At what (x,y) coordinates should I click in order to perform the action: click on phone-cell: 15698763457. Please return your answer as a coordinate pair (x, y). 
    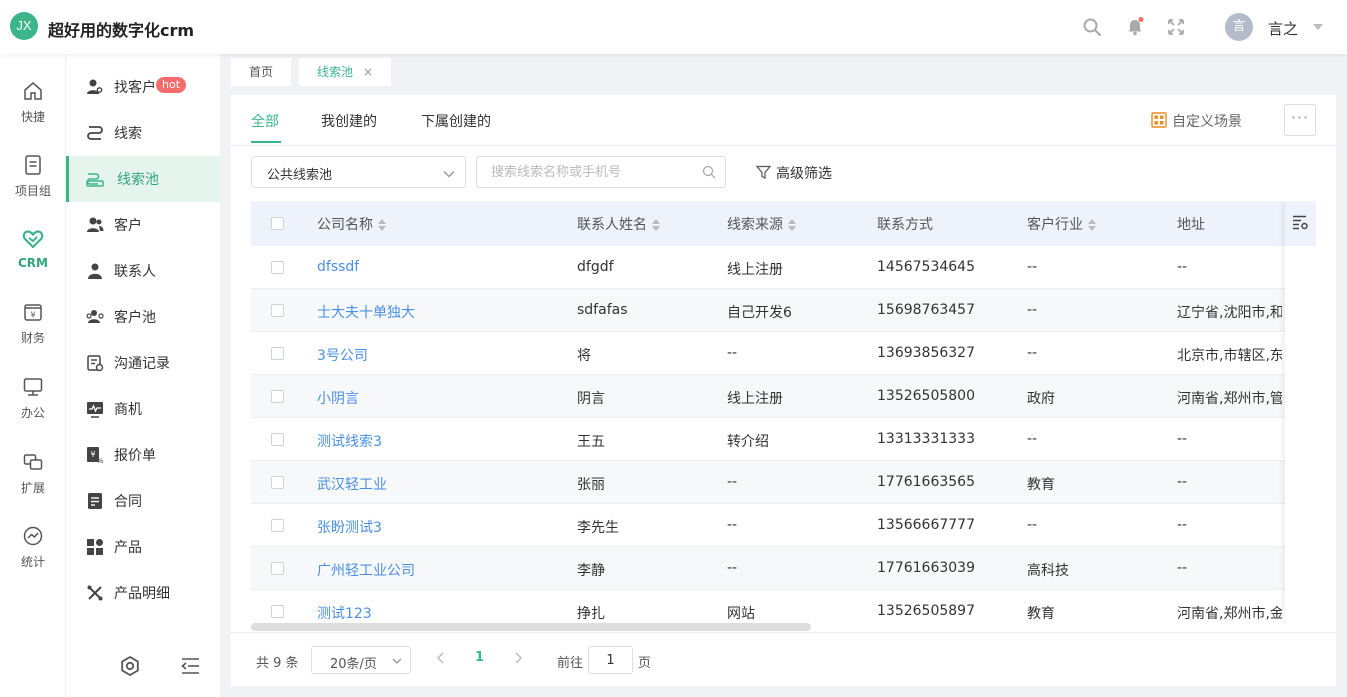
    Looking at the image, I should click on (926, 310).